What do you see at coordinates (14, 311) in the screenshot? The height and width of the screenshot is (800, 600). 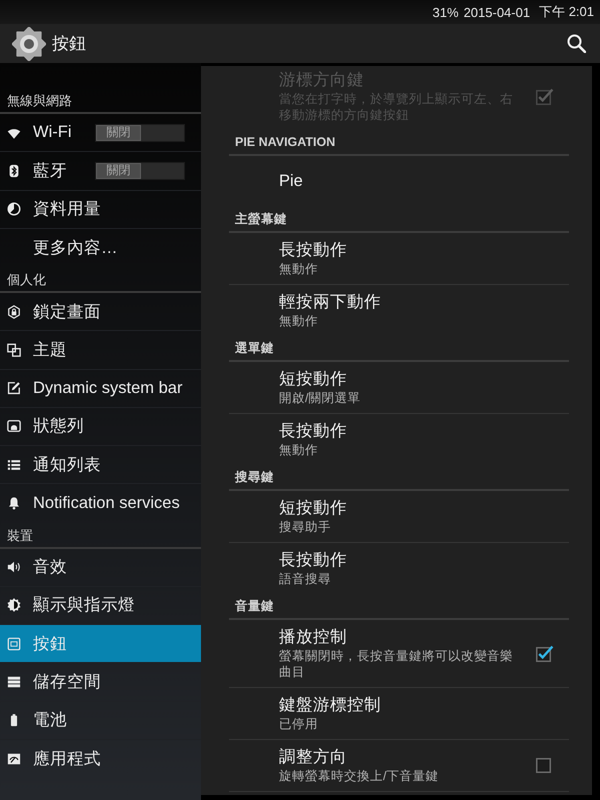 I see `lock-icon` at bounding box center [14, 311].